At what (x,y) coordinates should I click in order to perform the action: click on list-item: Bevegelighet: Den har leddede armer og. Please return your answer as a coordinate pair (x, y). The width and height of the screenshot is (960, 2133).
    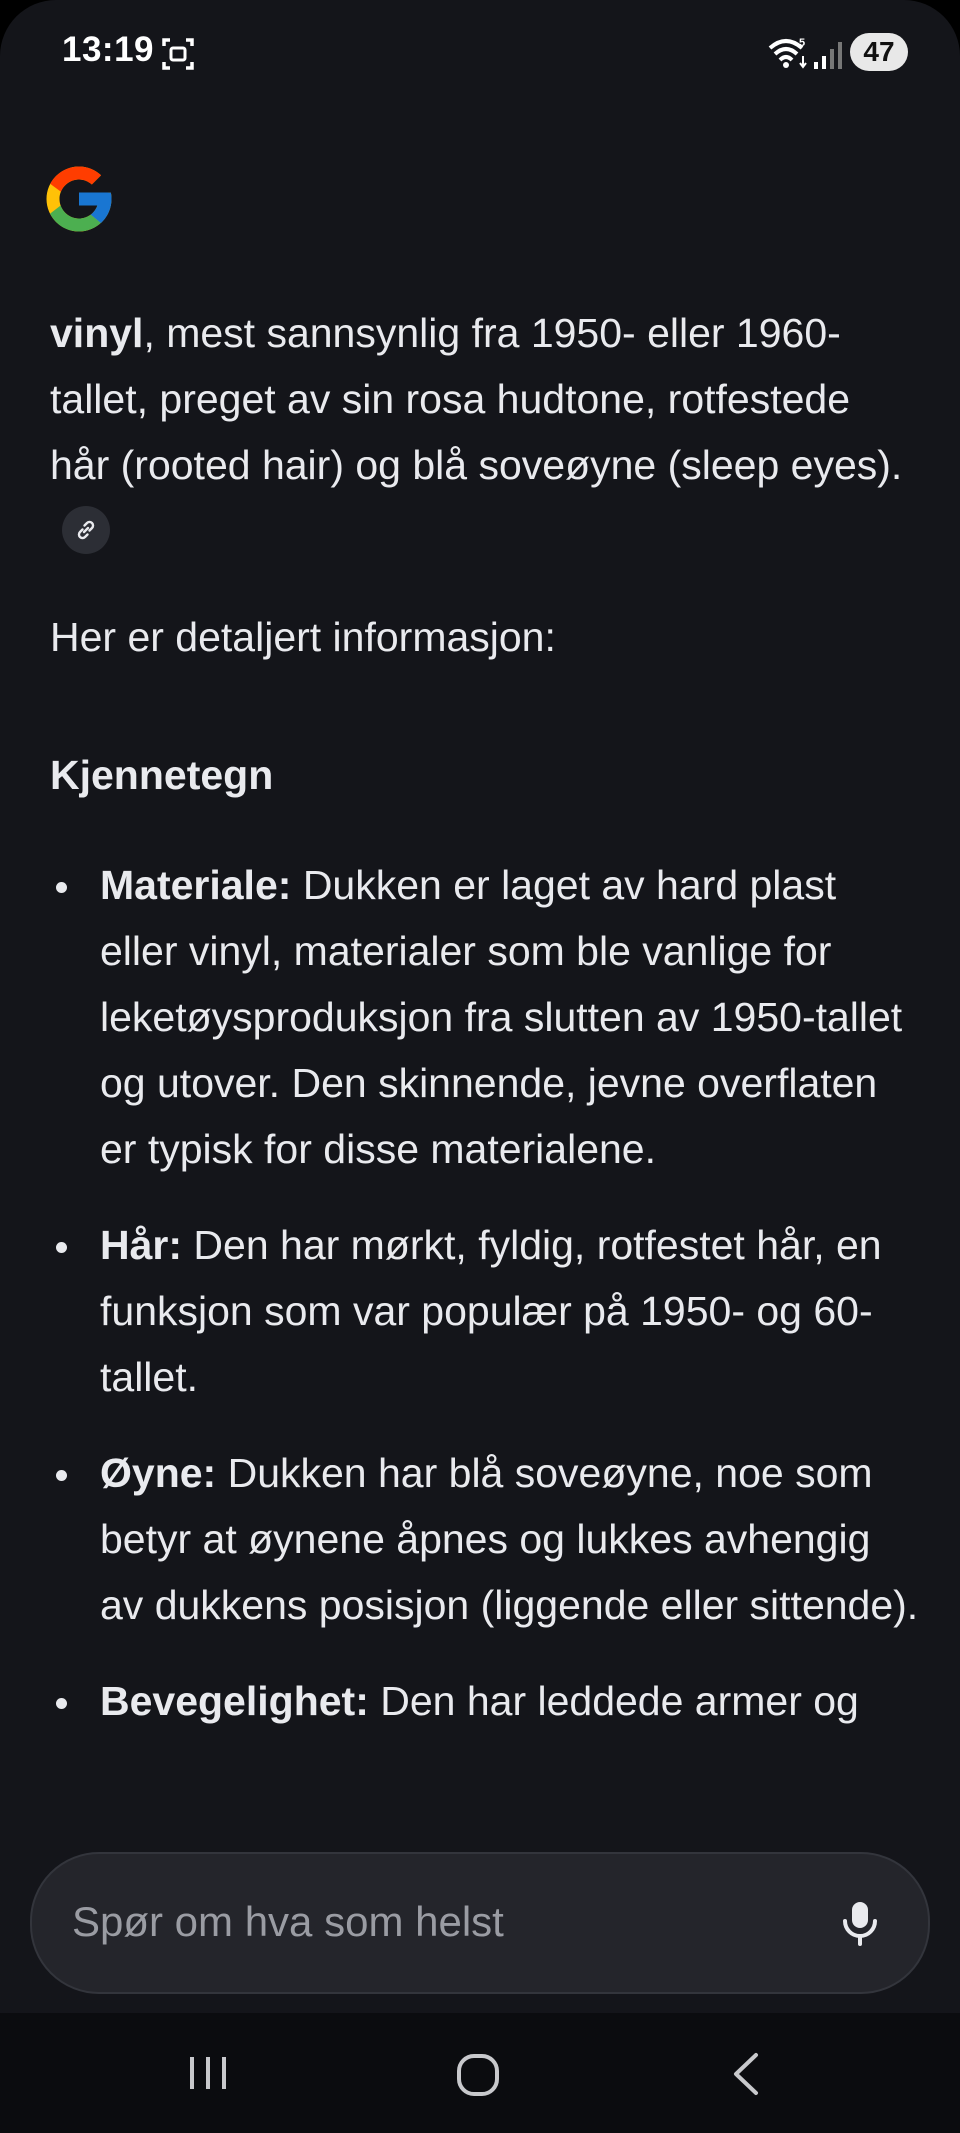
    Looking at the image, I should click on (485, 1701).